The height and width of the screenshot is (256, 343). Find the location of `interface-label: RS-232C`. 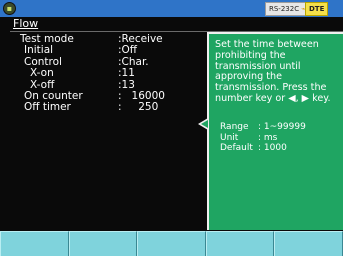

interface-label: RS-232C is located at coordinates (284, 9).